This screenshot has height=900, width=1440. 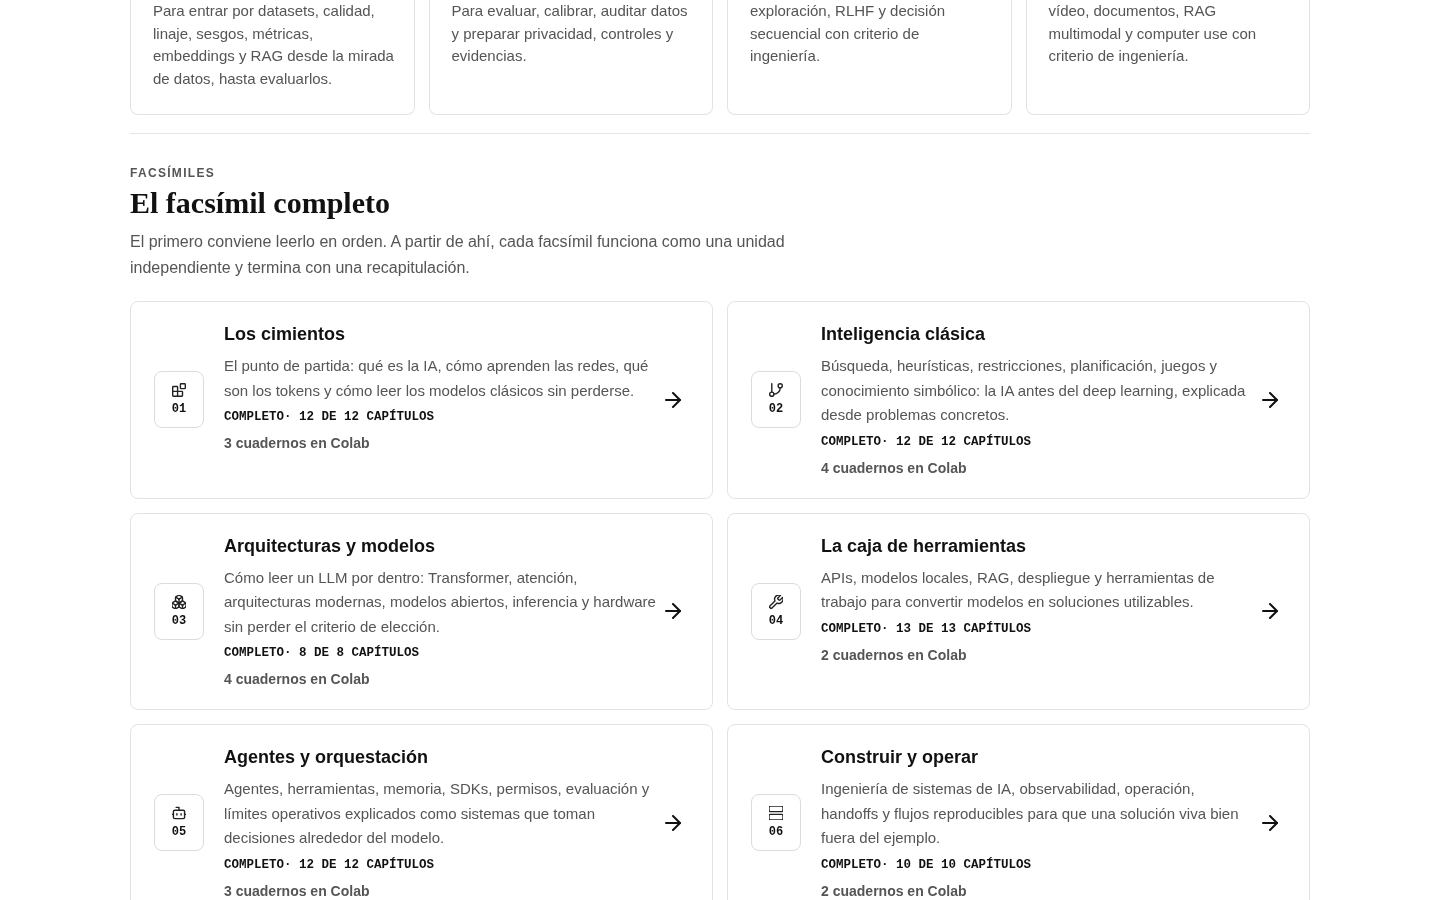 I want to click on module-status: COMPLETO· 8 DE 8 CAPÍTULOS, so click(x=322, y=653).